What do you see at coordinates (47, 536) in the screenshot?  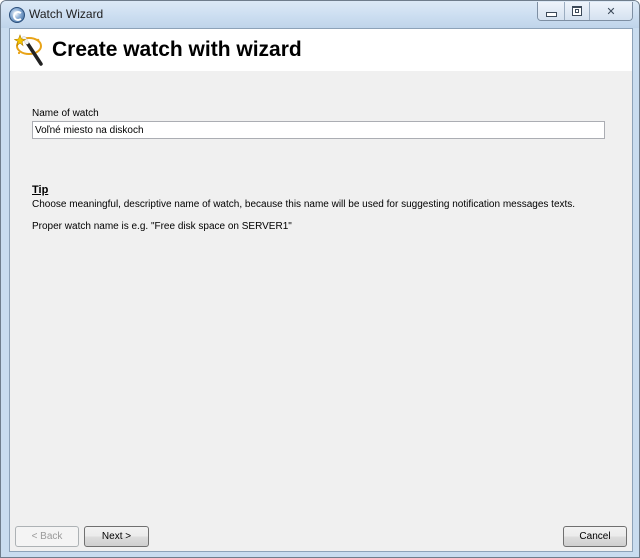 I see `back-button: < Back` at bounding box center [47, 536].